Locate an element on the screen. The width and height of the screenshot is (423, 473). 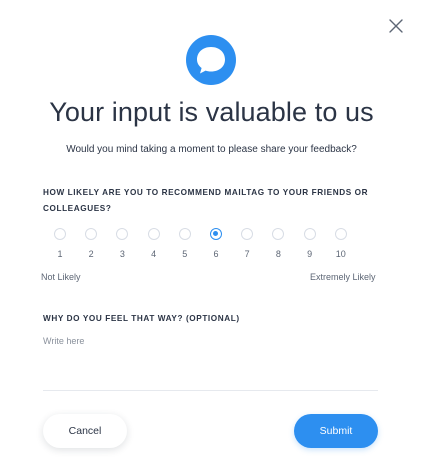
rating-option-1: 1 is located at coordinates (60, 243).